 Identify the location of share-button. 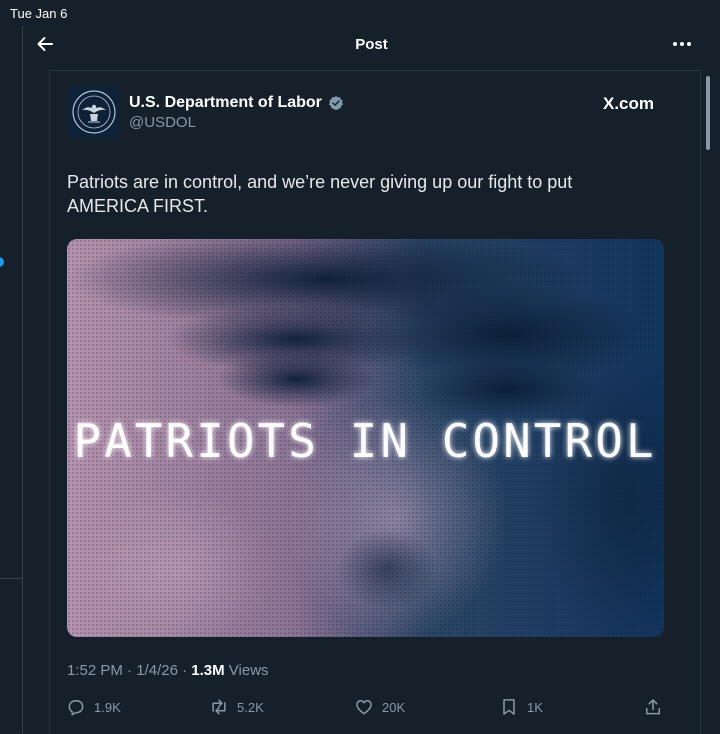
(653, 707).